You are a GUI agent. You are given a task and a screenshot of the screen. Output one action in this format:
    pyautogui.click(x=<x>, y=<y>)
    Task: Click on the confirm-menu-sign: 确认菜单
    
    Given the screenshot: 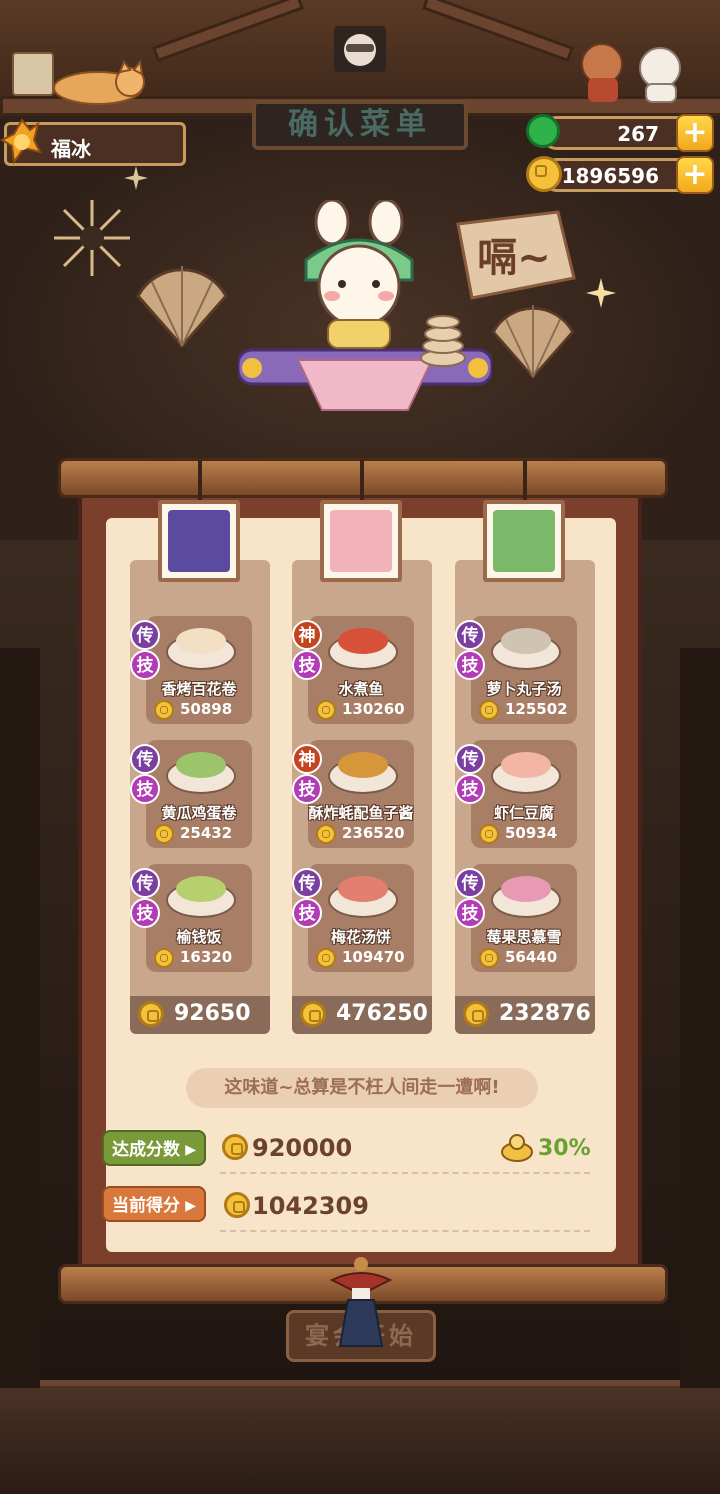 What is the action you would take?
    pyautogui.click(x=360, y=125)
    